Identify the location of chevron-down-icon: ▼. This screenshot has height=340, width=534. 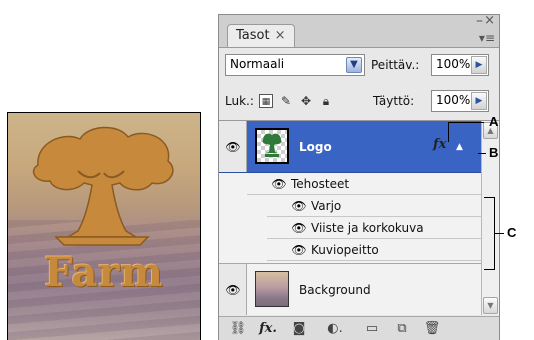
(354, 65).